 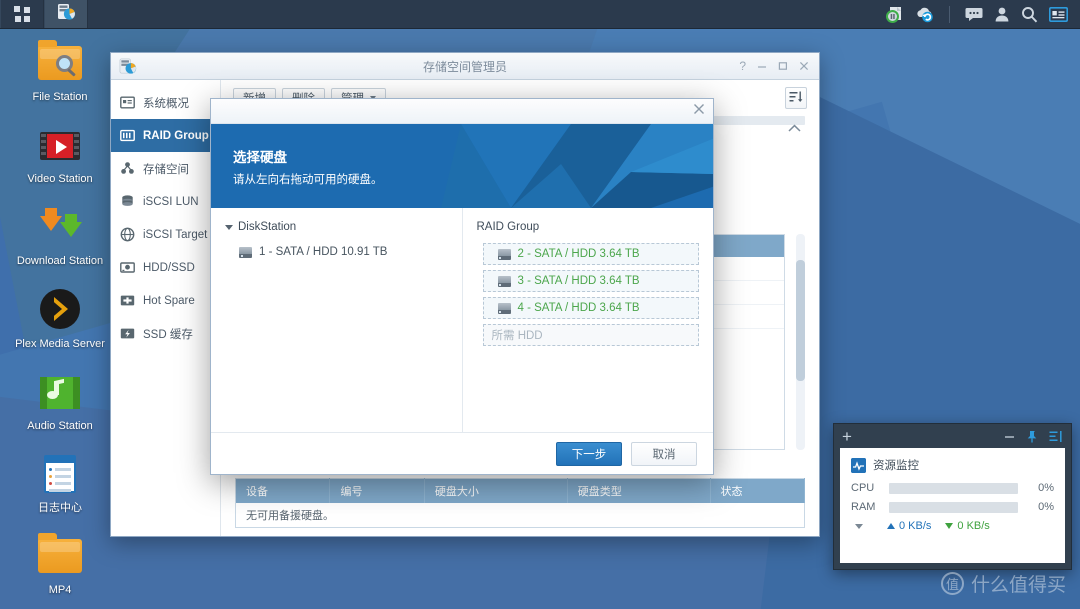 What do you see at coordinates (974, 14) in the screenshot?
I see `chat-bubble-icon` at bounding box center [974, 14].